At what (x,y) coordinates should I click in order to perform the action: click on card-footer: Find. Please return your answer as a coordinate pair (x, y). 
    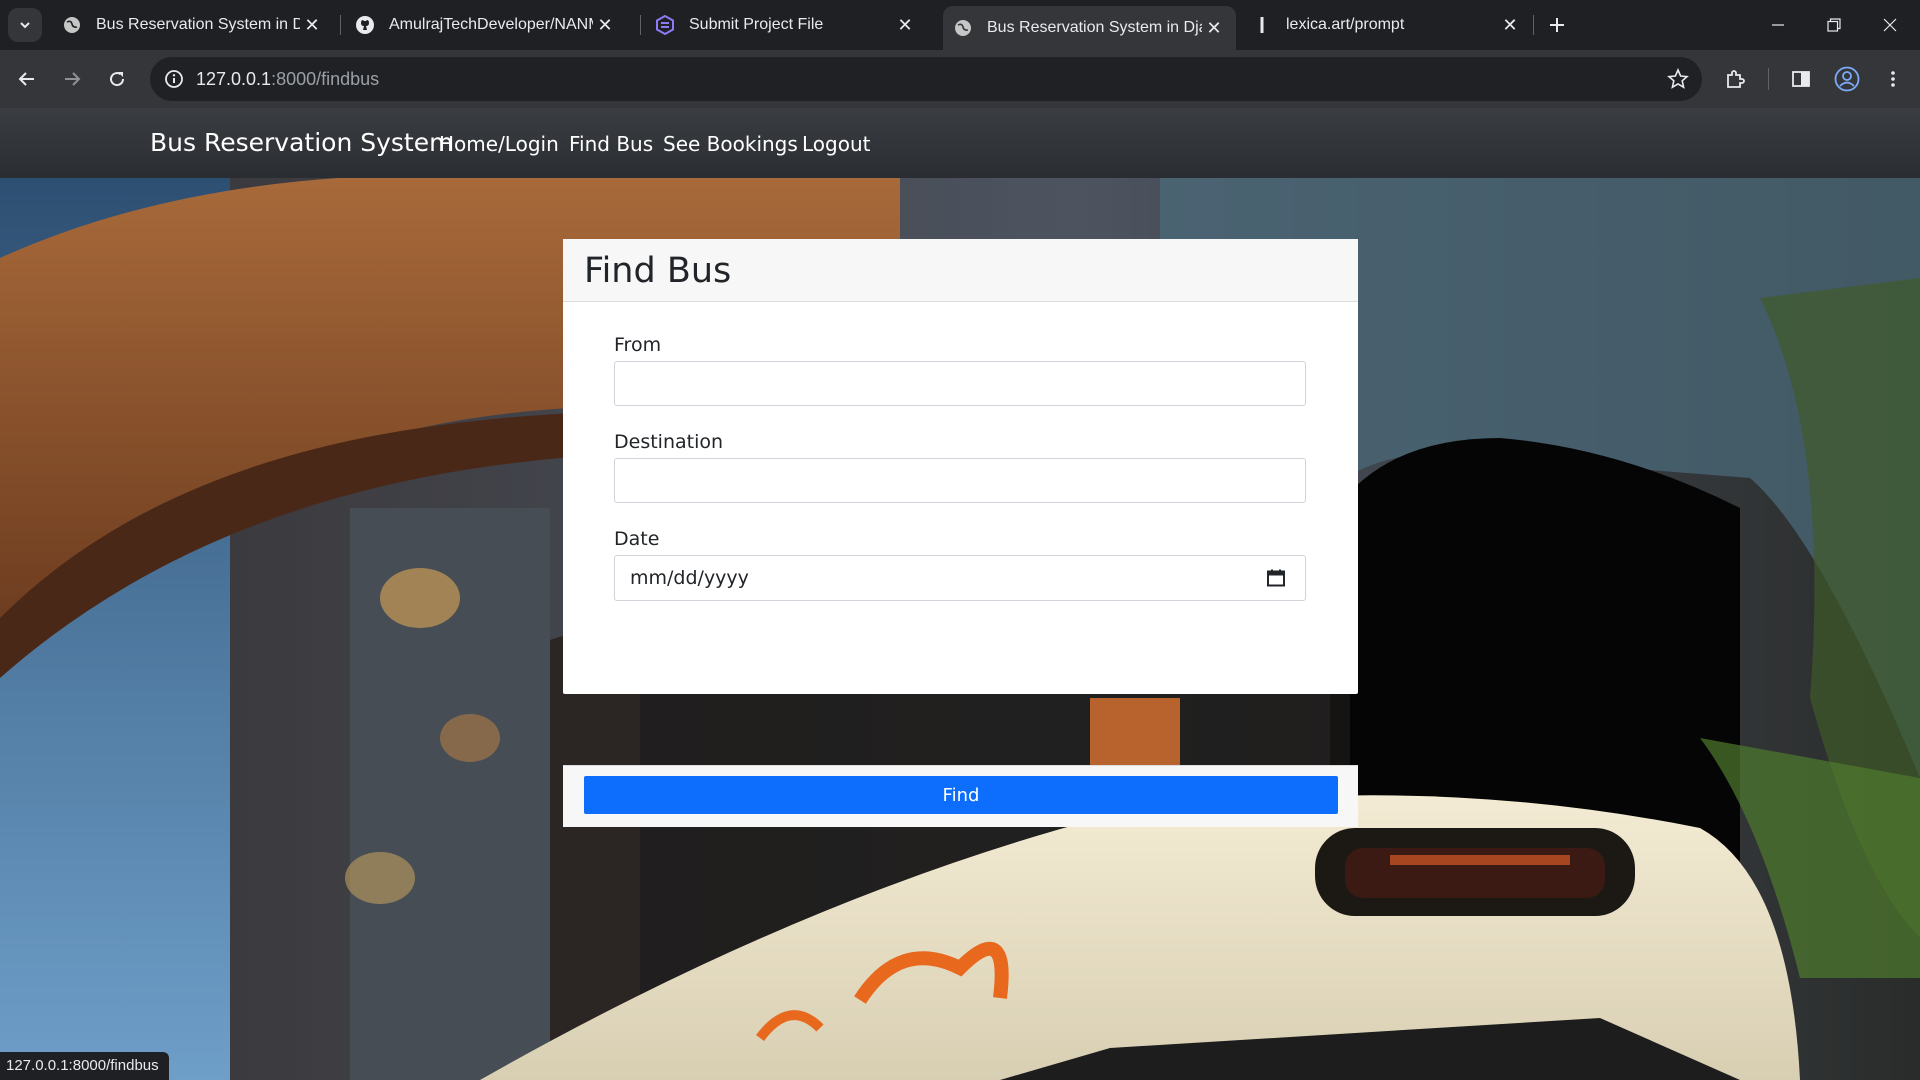
    Looking at the image, I should click on (960, 796).